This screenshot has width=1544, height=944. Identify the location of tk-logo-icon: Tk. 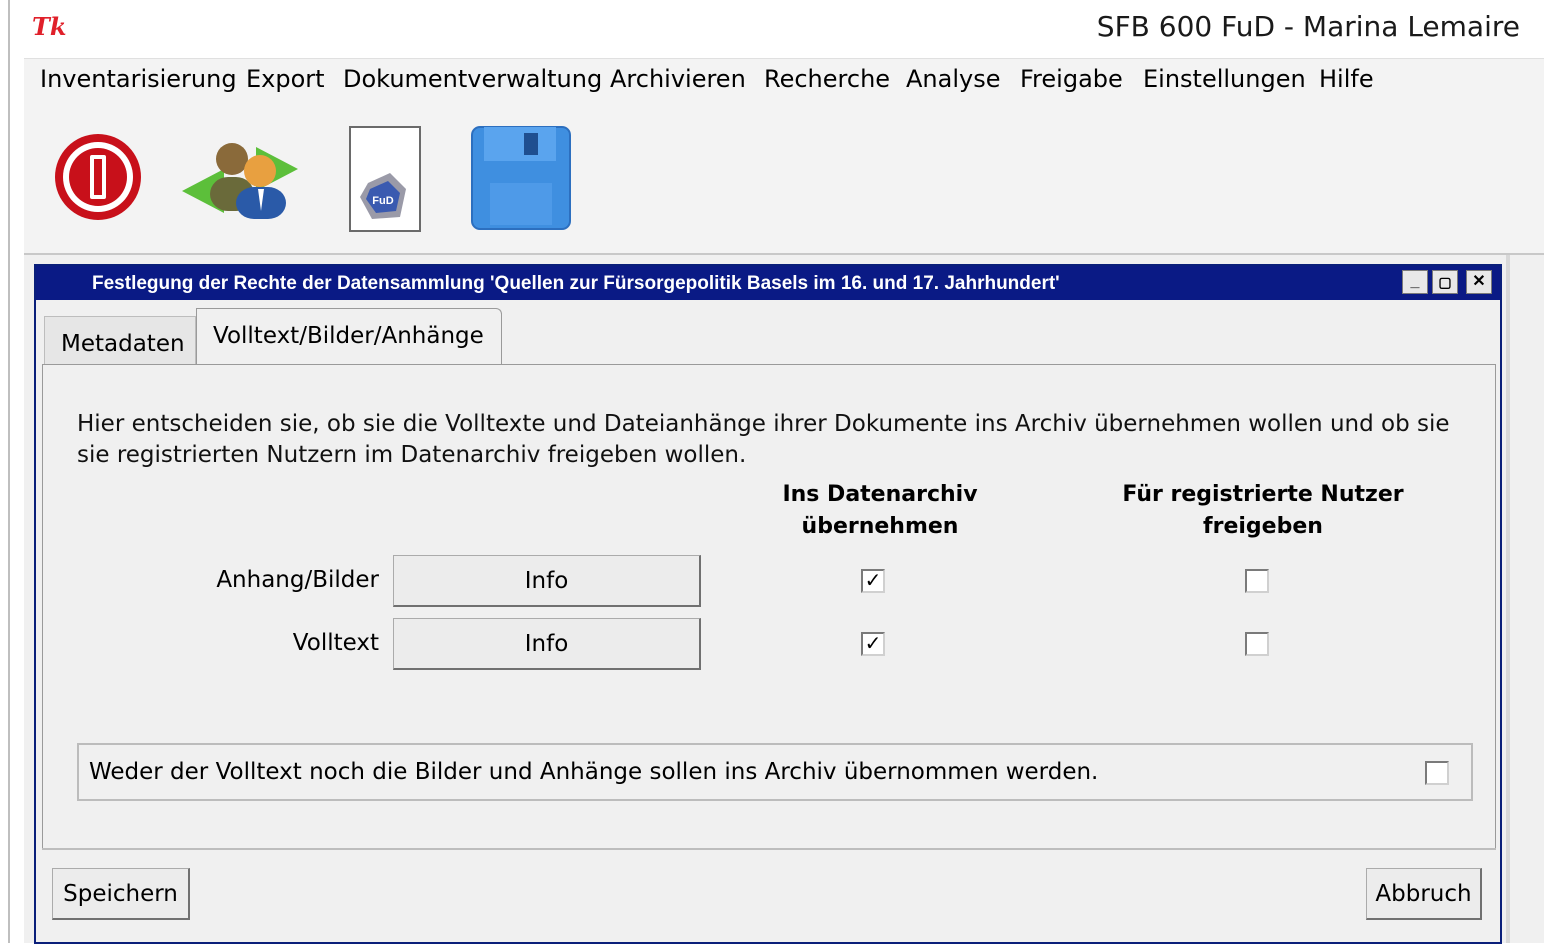
(49, 26).